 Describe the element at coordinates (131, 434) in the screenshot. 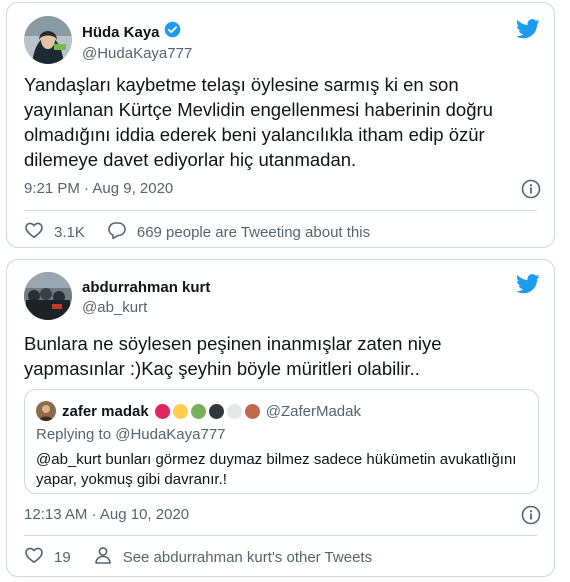

I see `replying-to: Replying to @HudaKaya777` at that location.